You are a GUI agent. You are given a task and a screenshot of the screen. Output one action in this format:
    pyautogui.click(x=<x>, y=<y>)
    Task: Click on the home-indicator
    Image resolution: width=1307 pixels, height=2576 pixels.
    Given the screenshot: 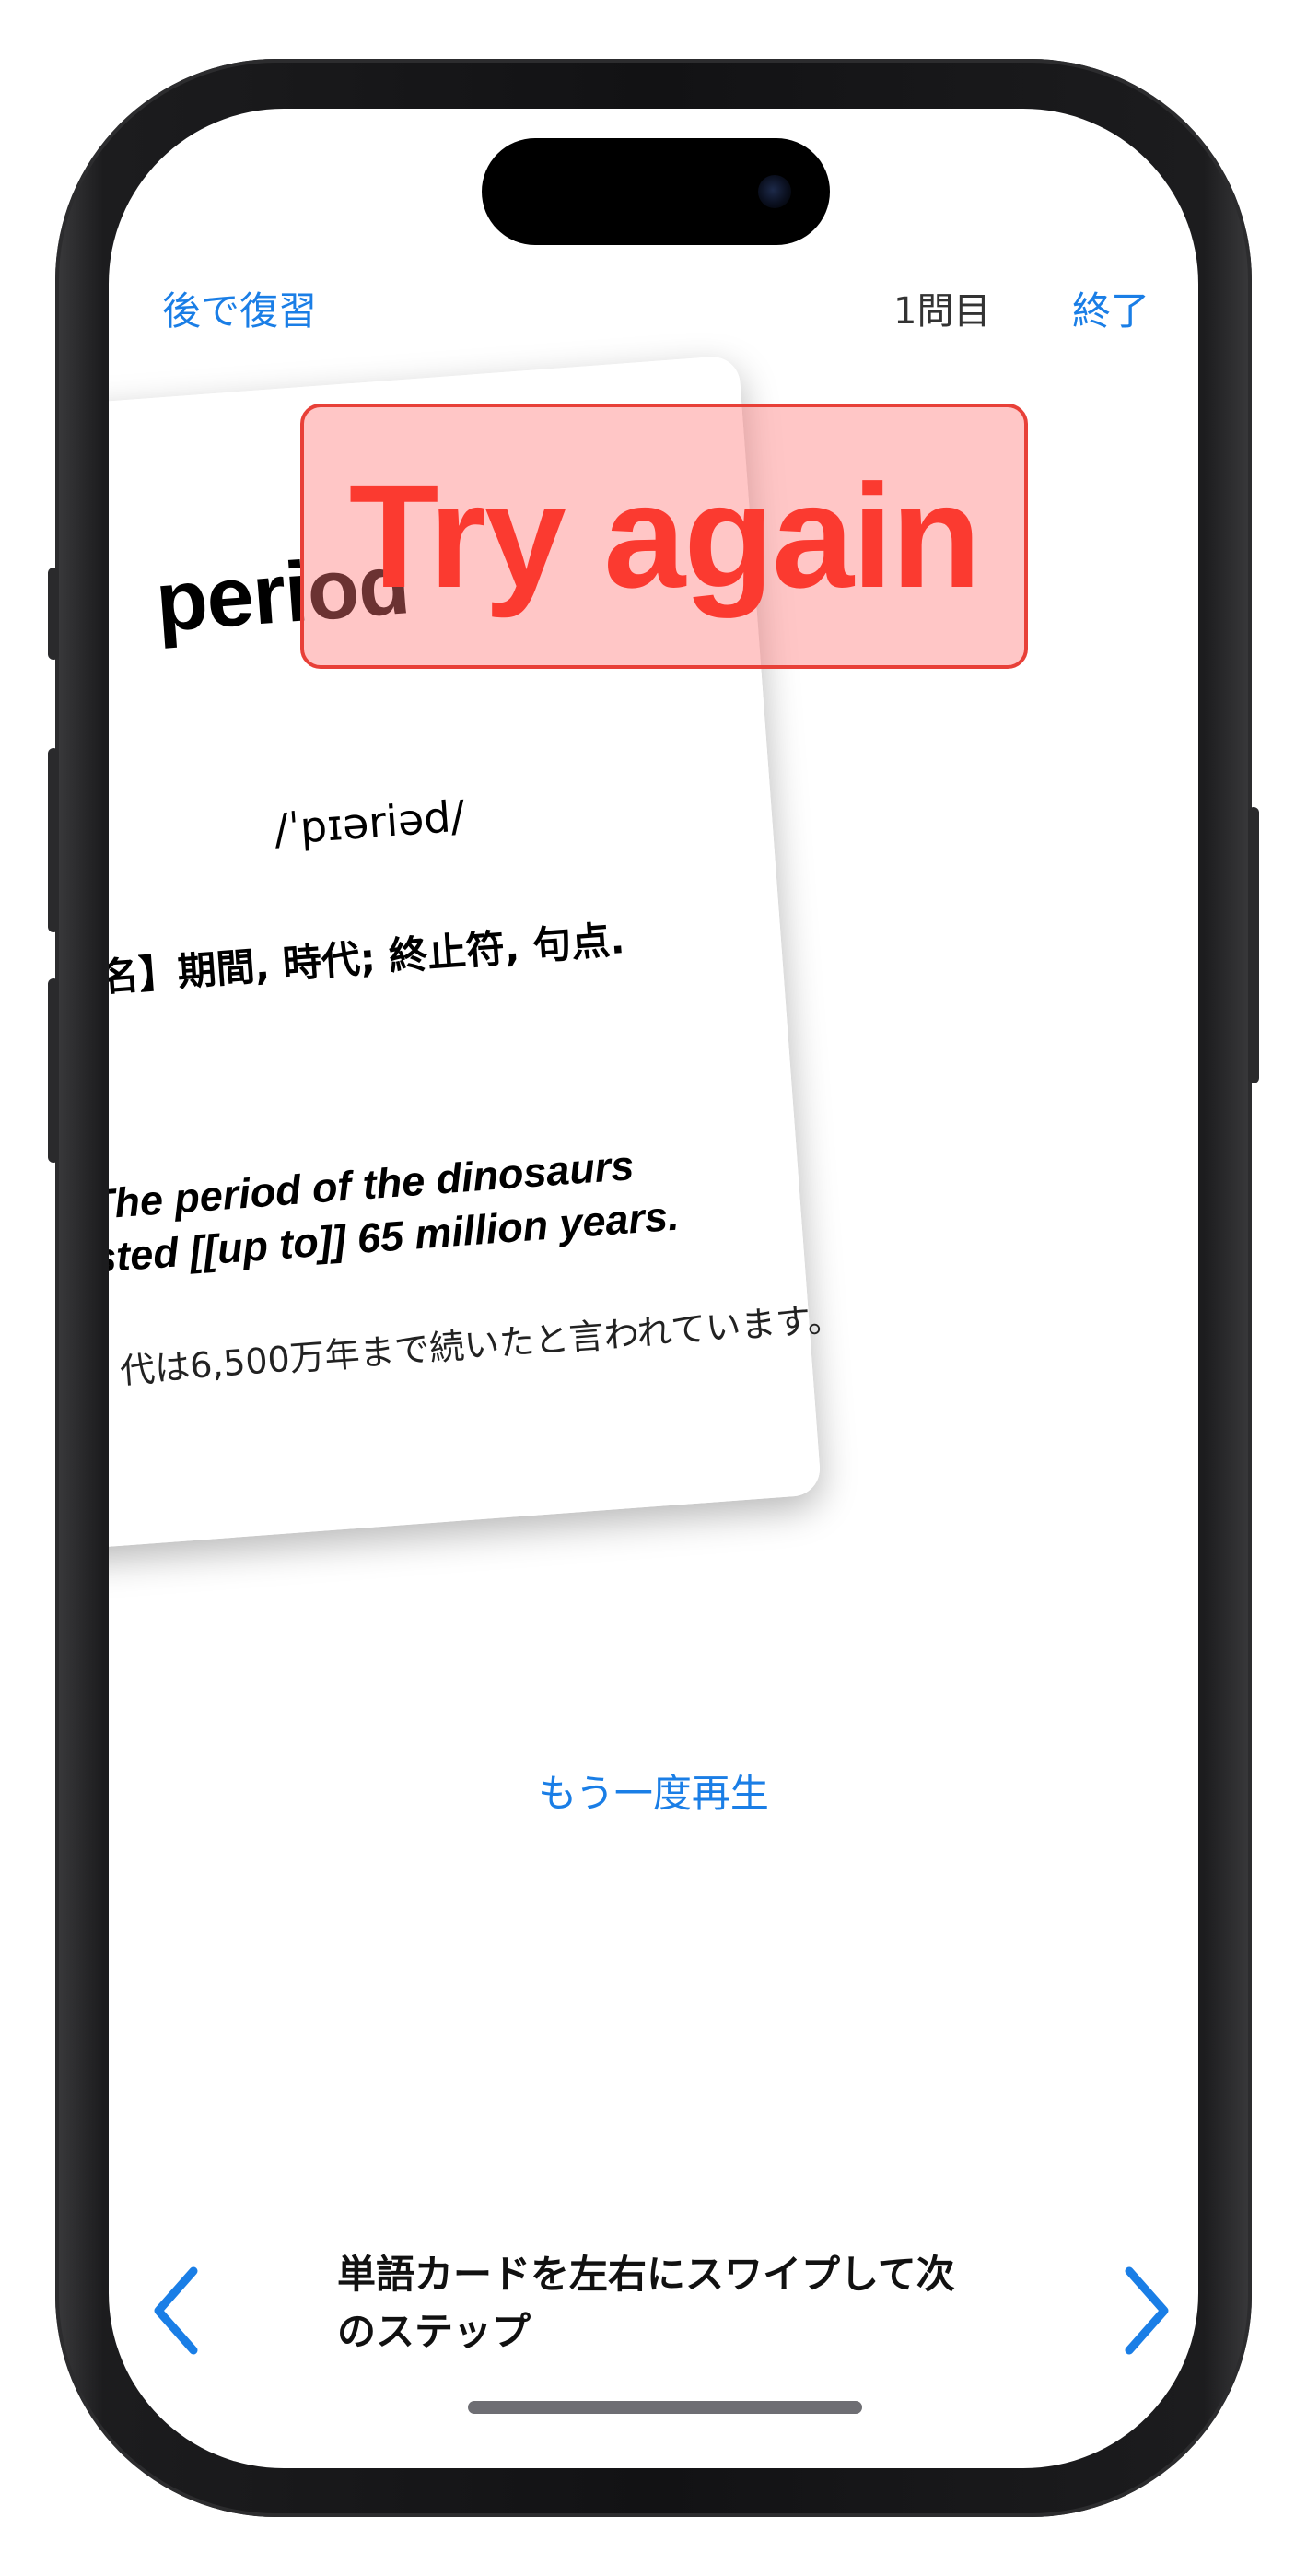 What is the action you would take?
    pyautogui.click(x=665, y=2407)
    